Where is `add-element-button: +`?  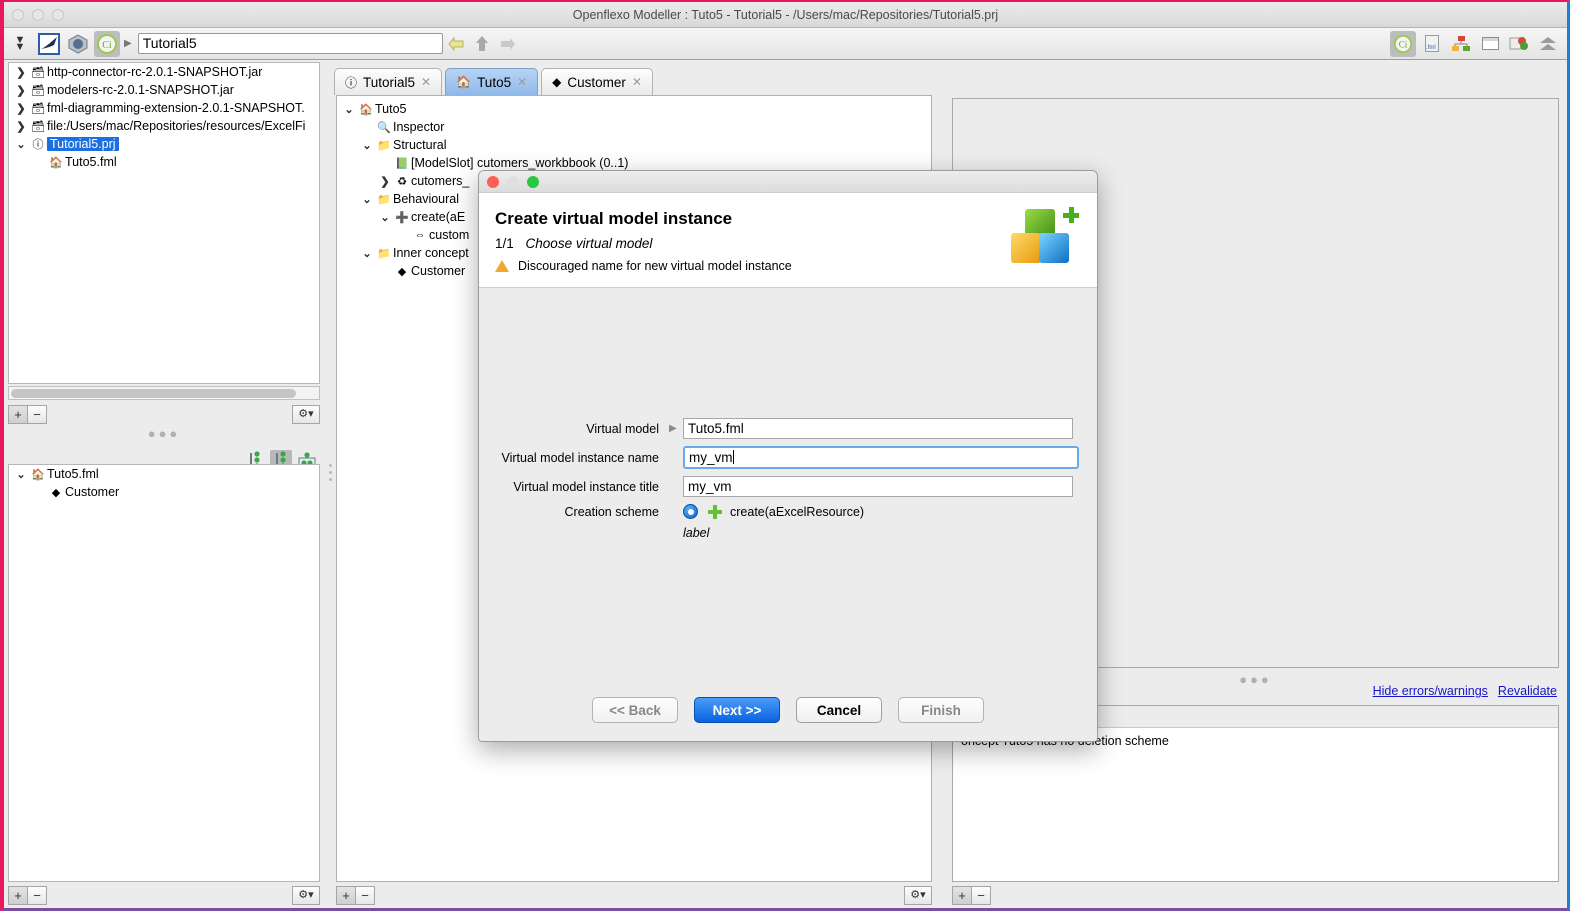 add-element-button: + is located at coordinates (346, 895).